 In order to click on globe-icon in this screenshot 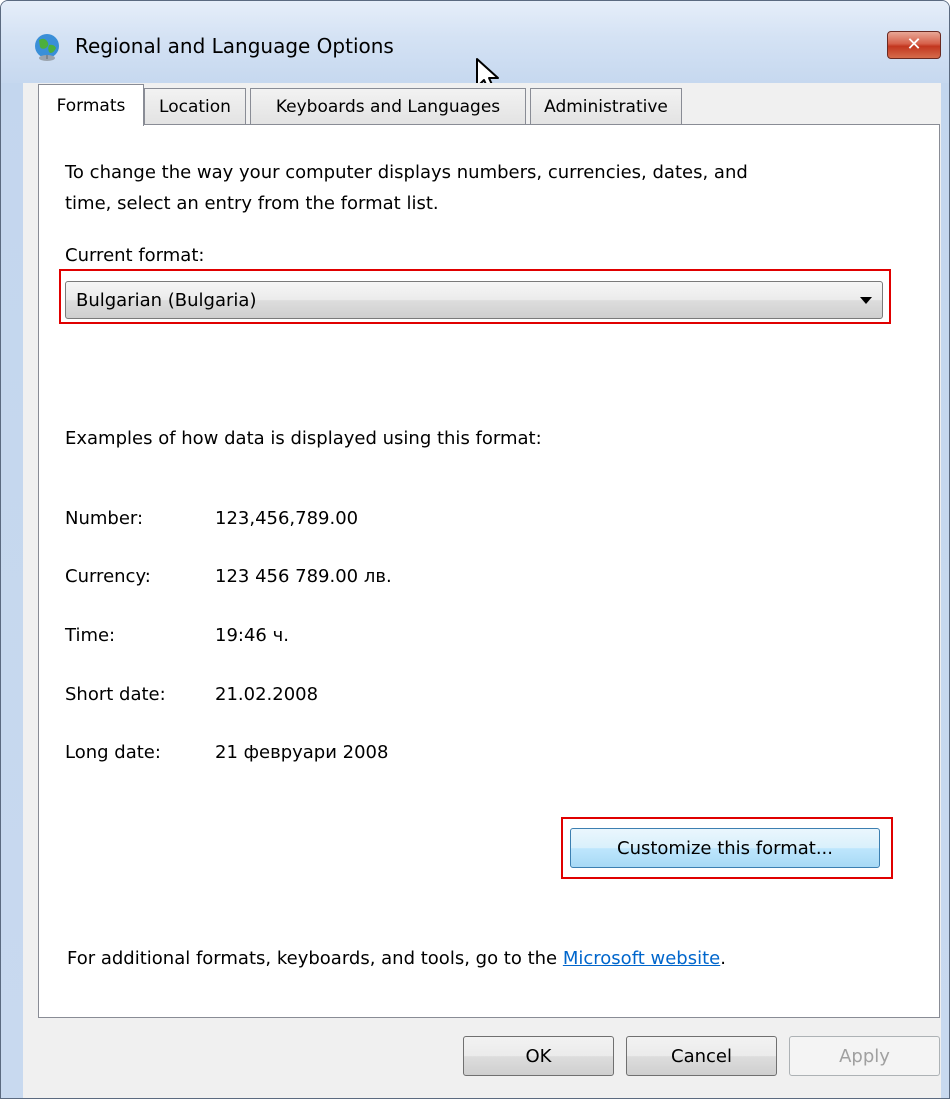, I will do `click(47, 47)`.